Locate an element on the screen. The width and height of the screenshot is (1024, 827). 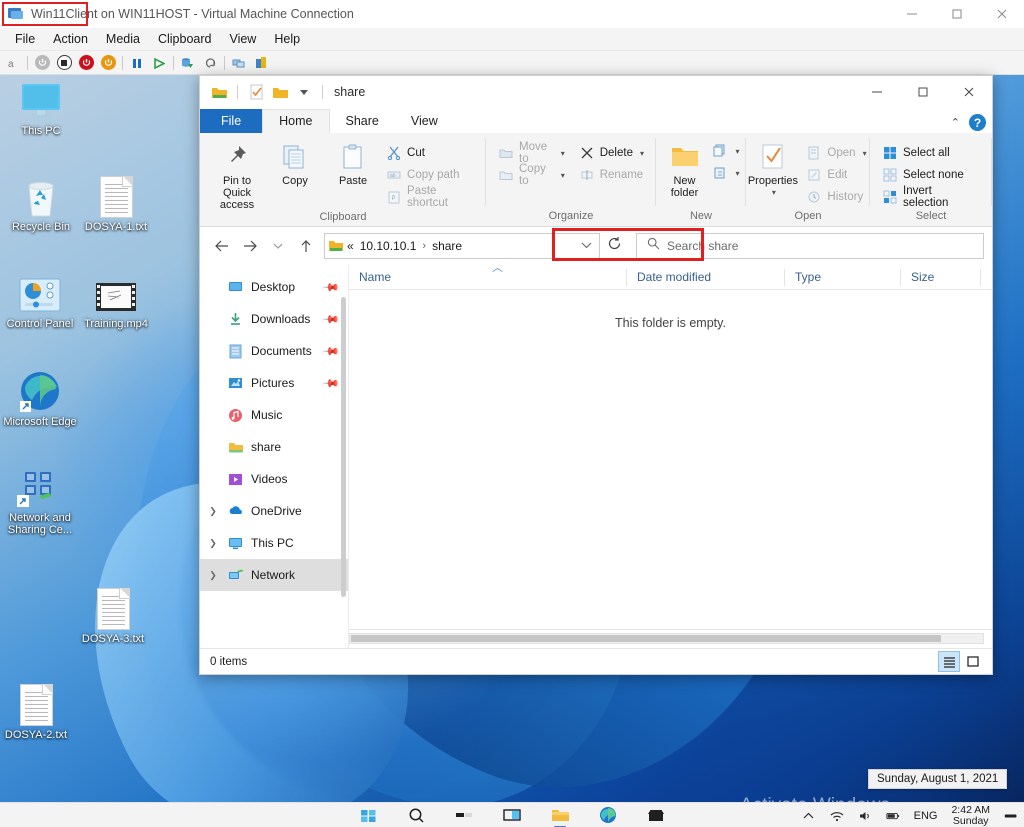
tab-view: View is located at coordinates (424, 121).